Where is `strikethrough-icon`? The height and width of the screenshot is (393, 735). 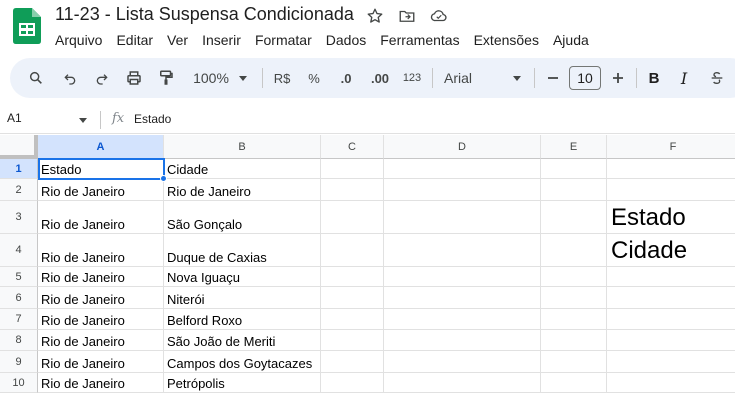
strikethrough-icon is located at coordinates (717, 78).